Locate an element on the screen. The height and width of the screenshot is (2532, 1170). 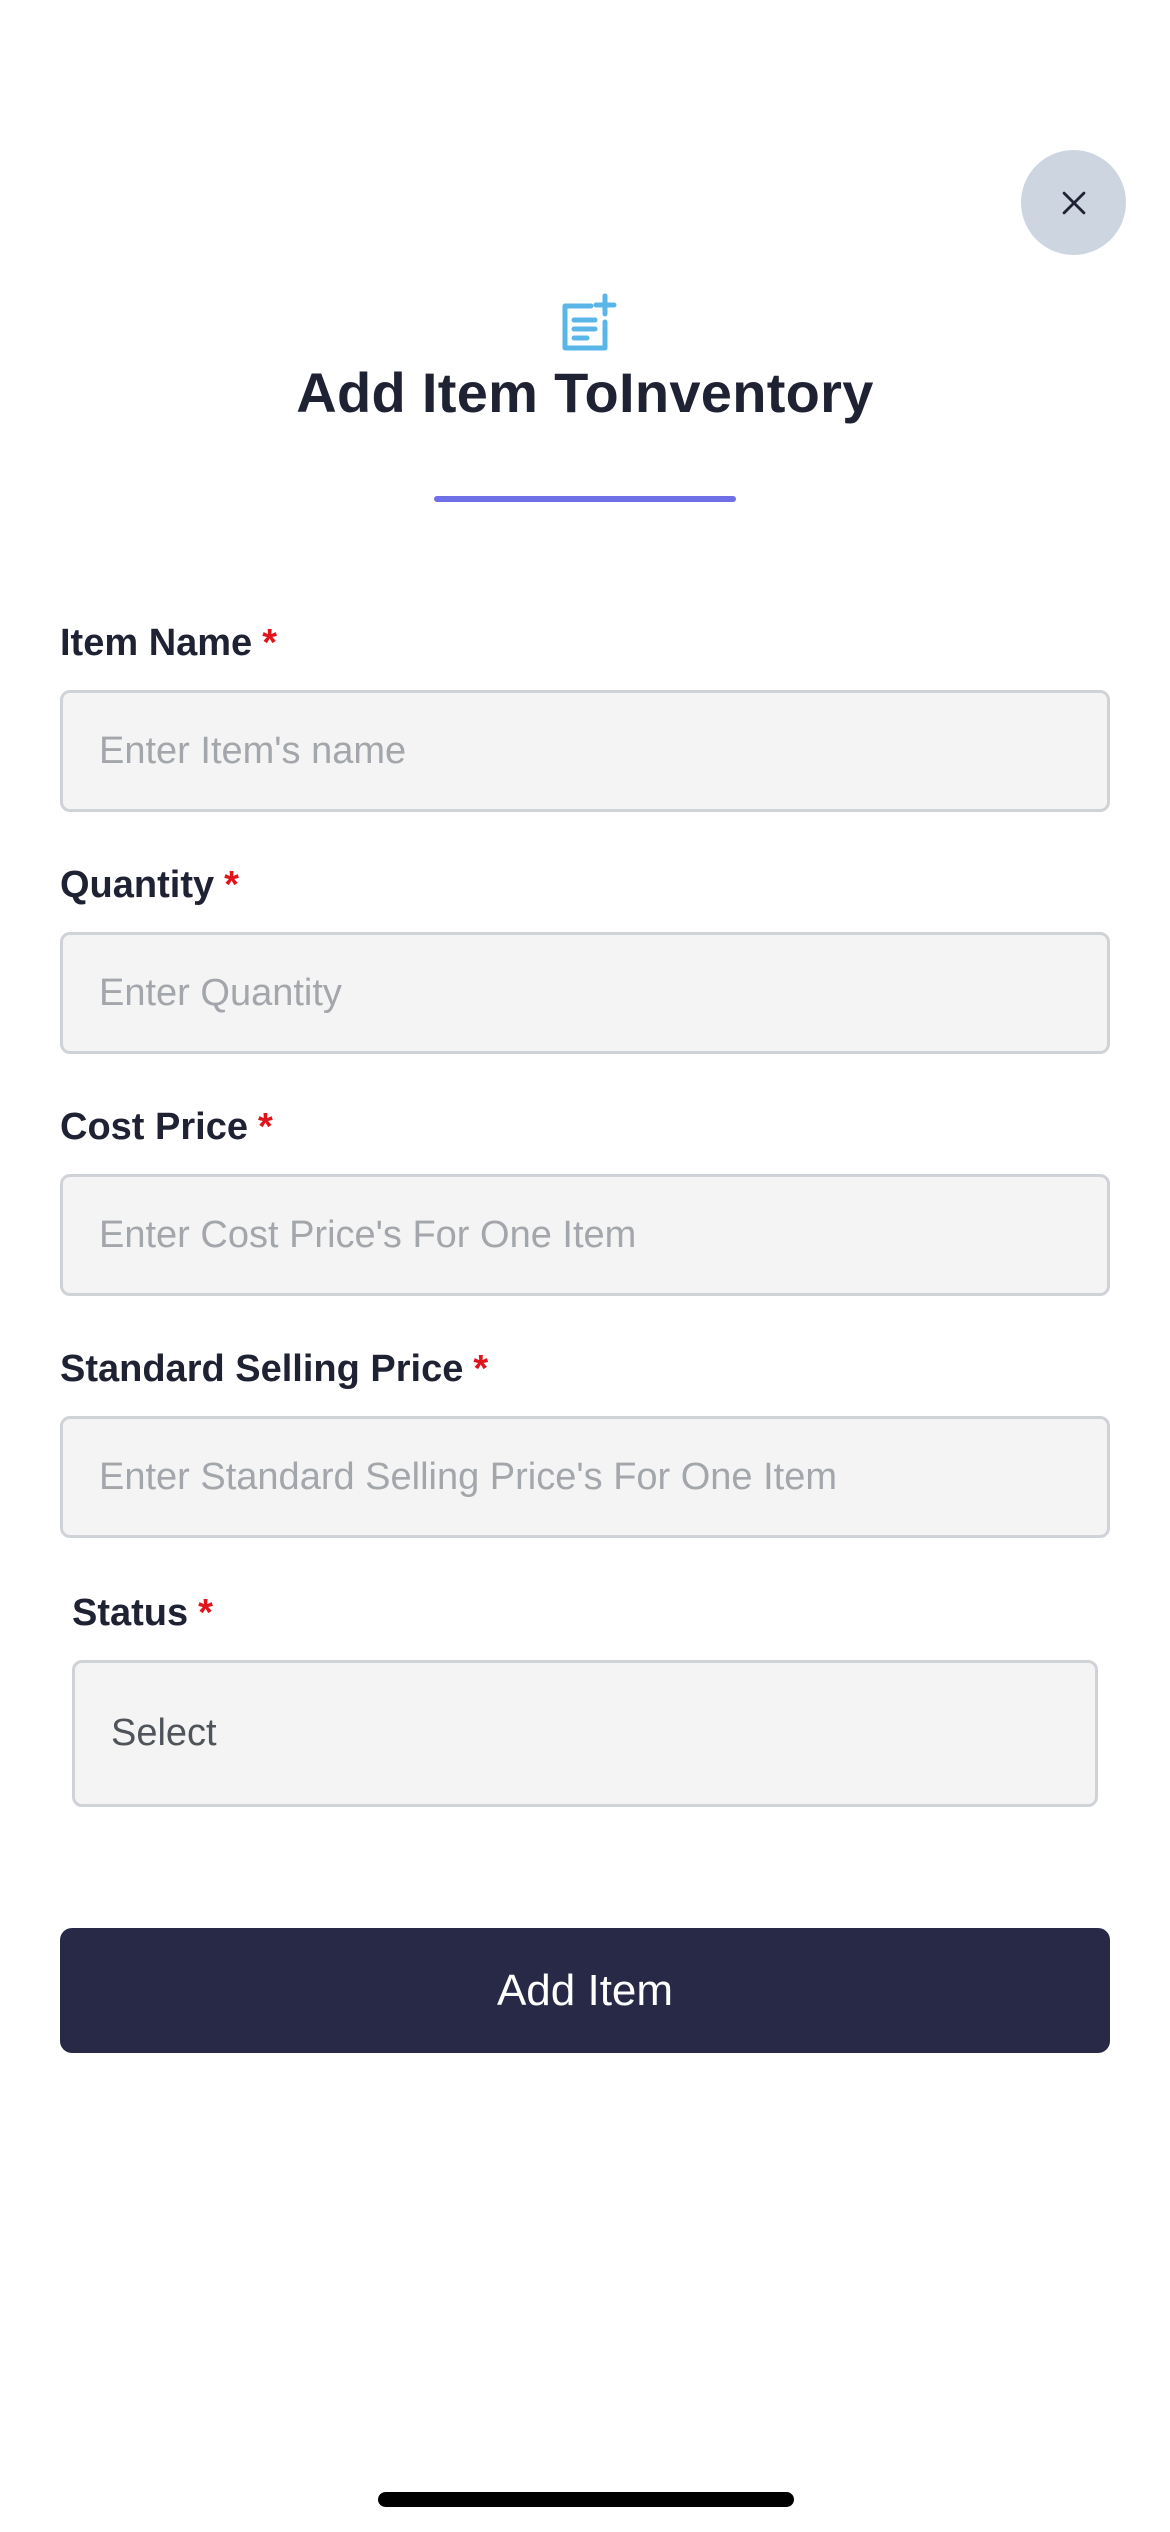
page-title: Add Item ToInventory is located at coordinates (585, 392).